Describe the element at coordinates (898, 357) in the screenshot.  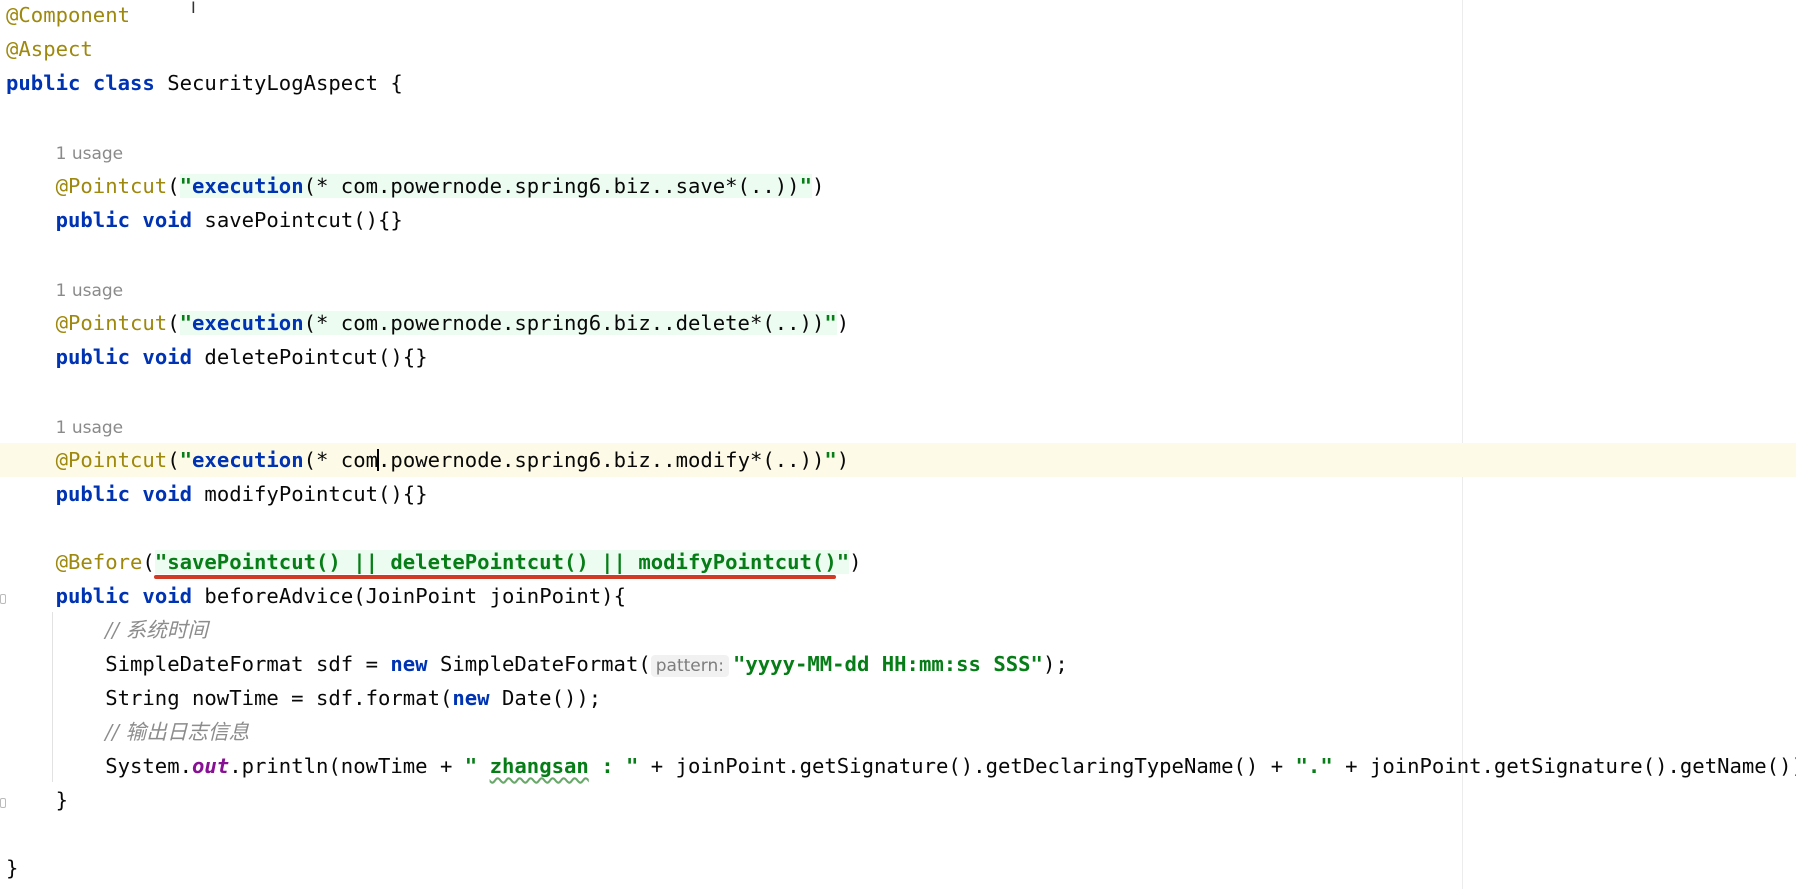
I see `code-line-delete-method: public void deletePointcut(){}` at that location.